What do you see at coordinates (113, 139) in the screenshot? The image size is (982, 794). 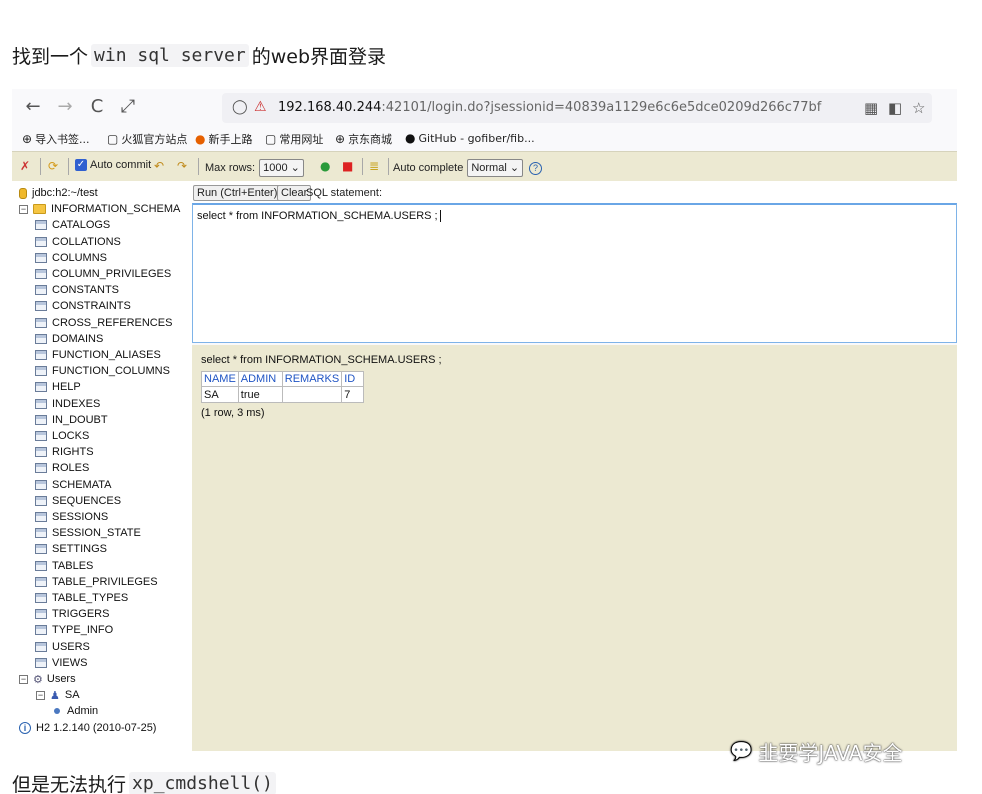 I see `folder-icon: ▢` at bounding box center [113, 139].